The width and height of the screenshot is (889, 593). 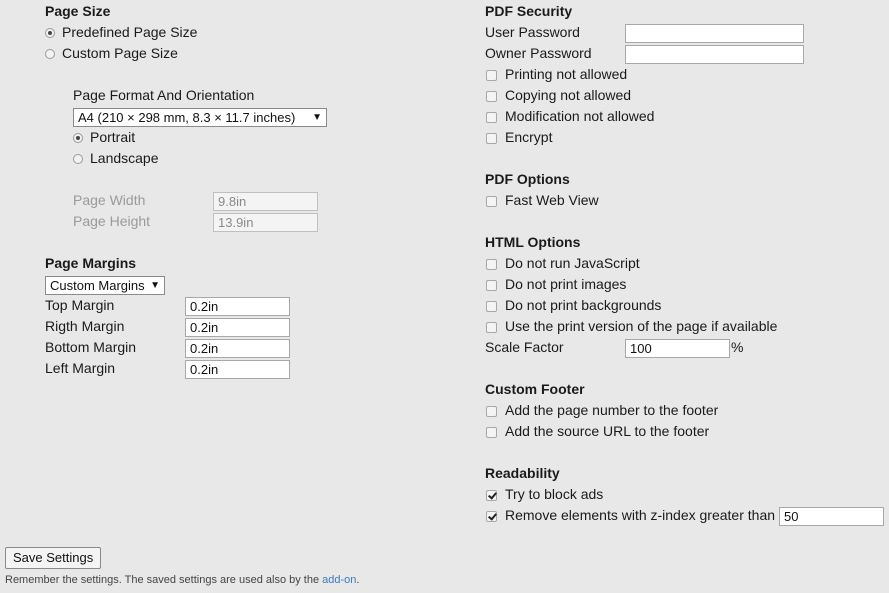 I want to click on page-size-heading: Page Size, so click(x=78, y=11).